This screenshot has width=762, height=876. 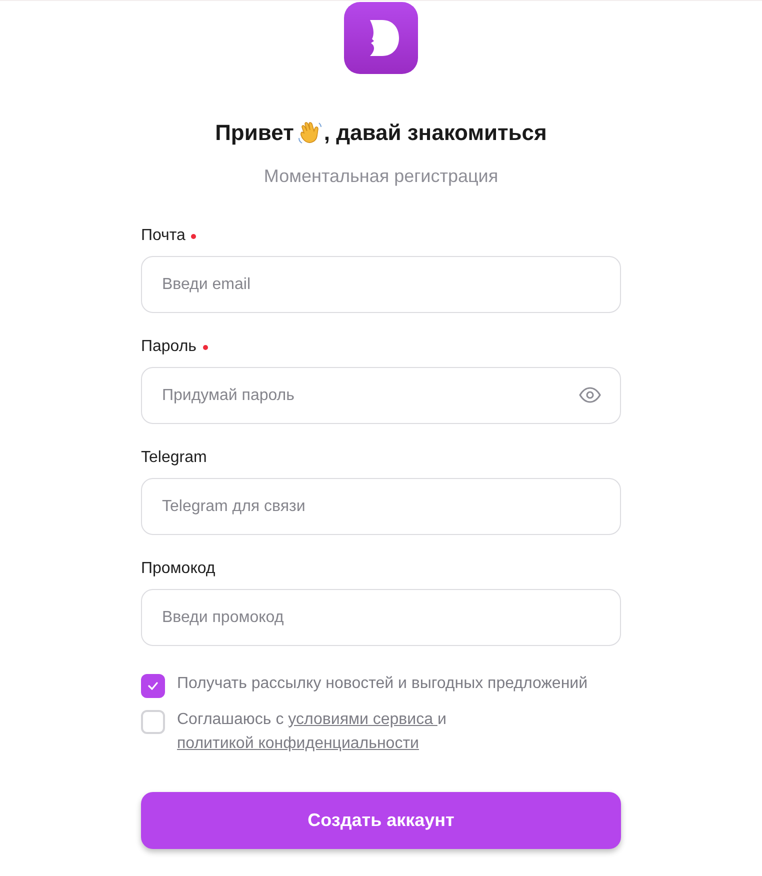 I want to click on link: политикой конфиденциальности, so click(x=298, y=743).